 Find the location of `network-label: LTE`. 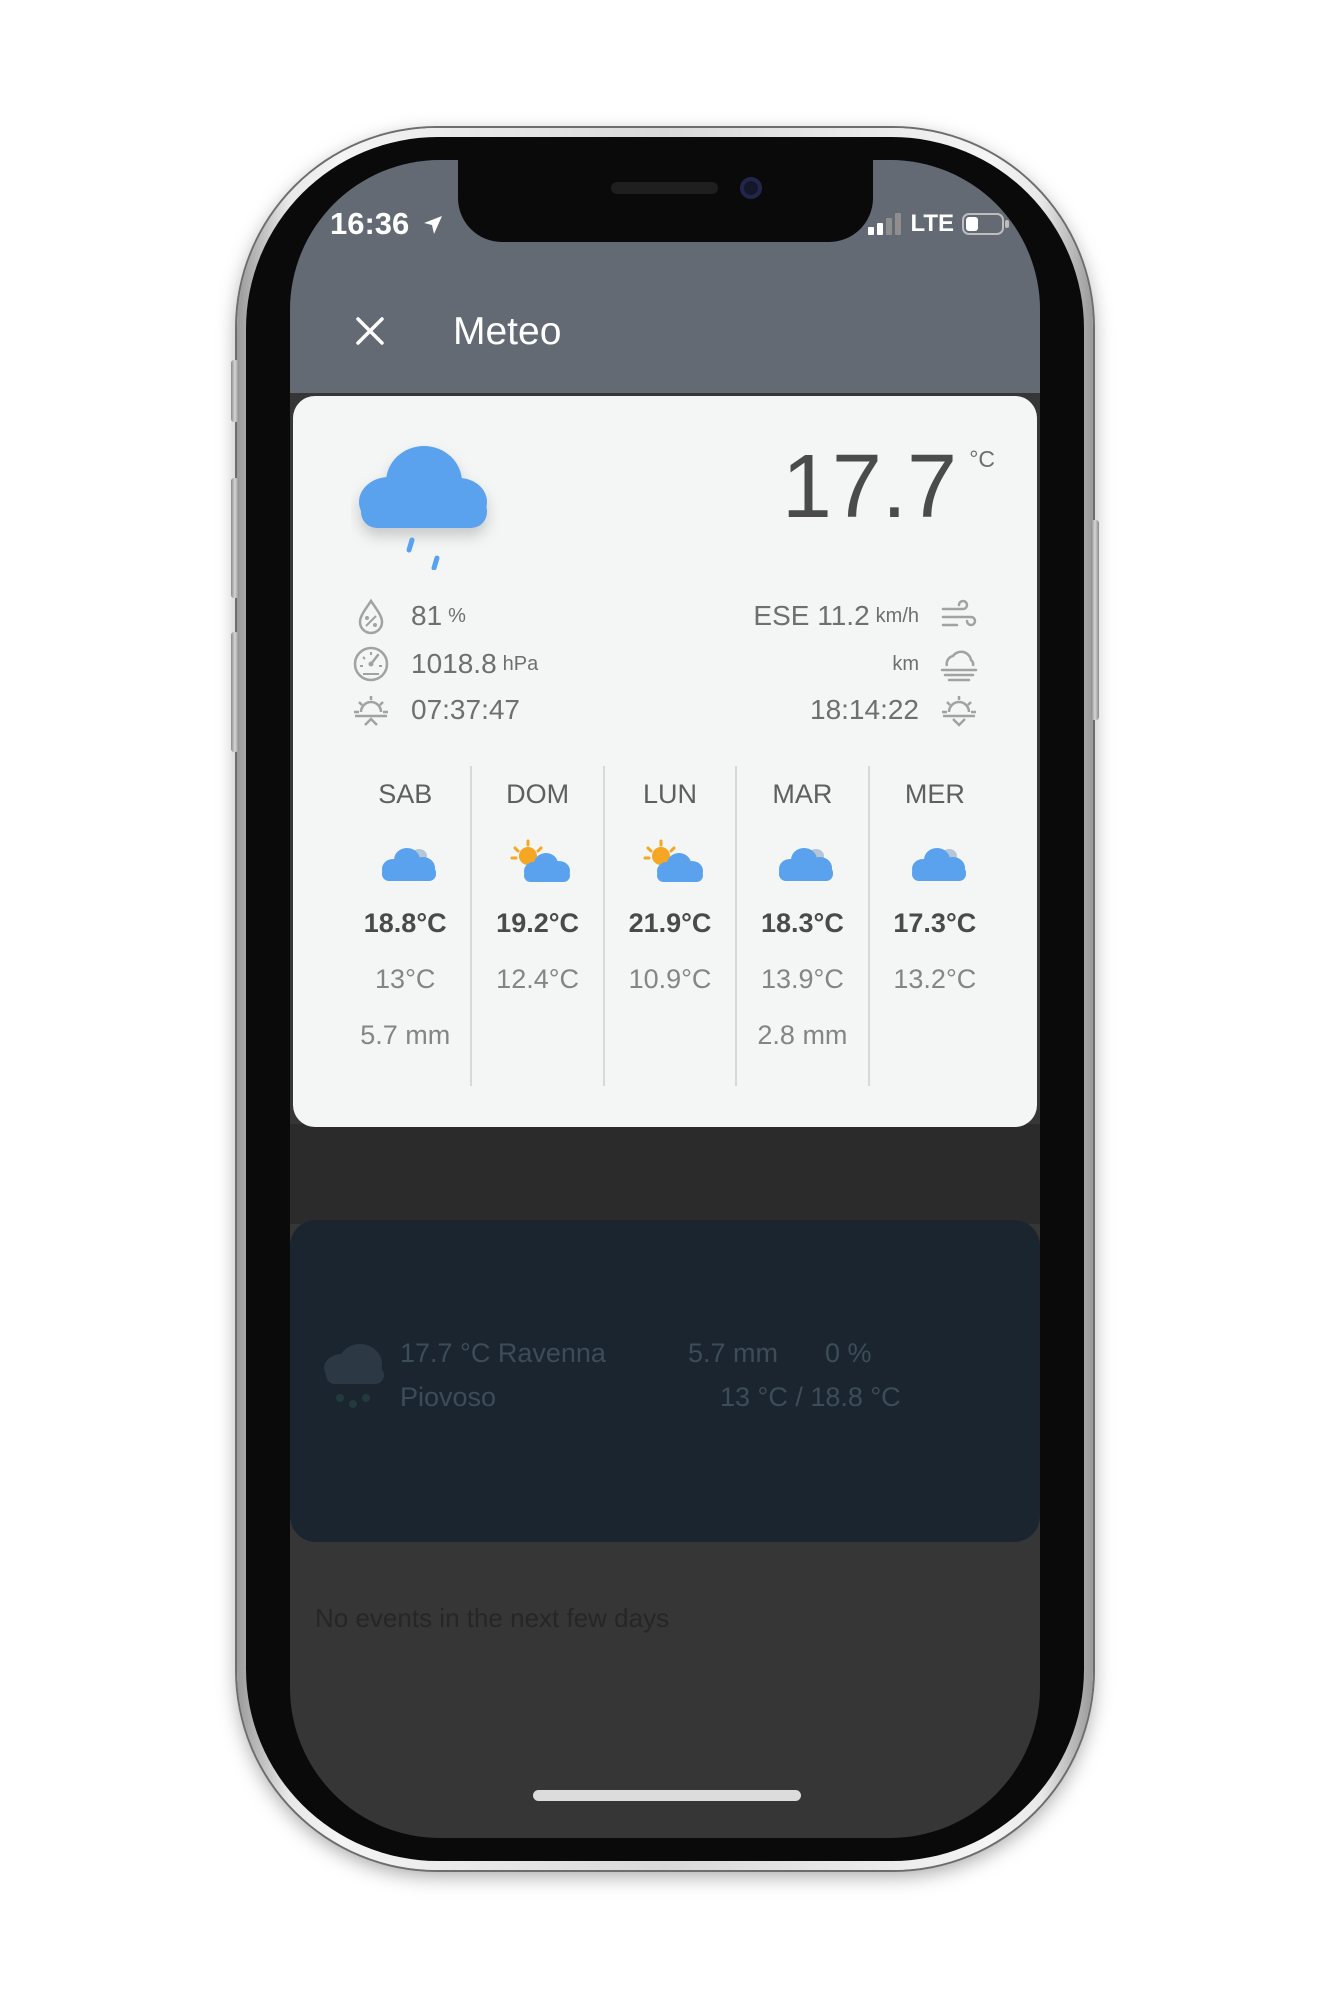

network-label: LTE is located at coordinates (932, 223).